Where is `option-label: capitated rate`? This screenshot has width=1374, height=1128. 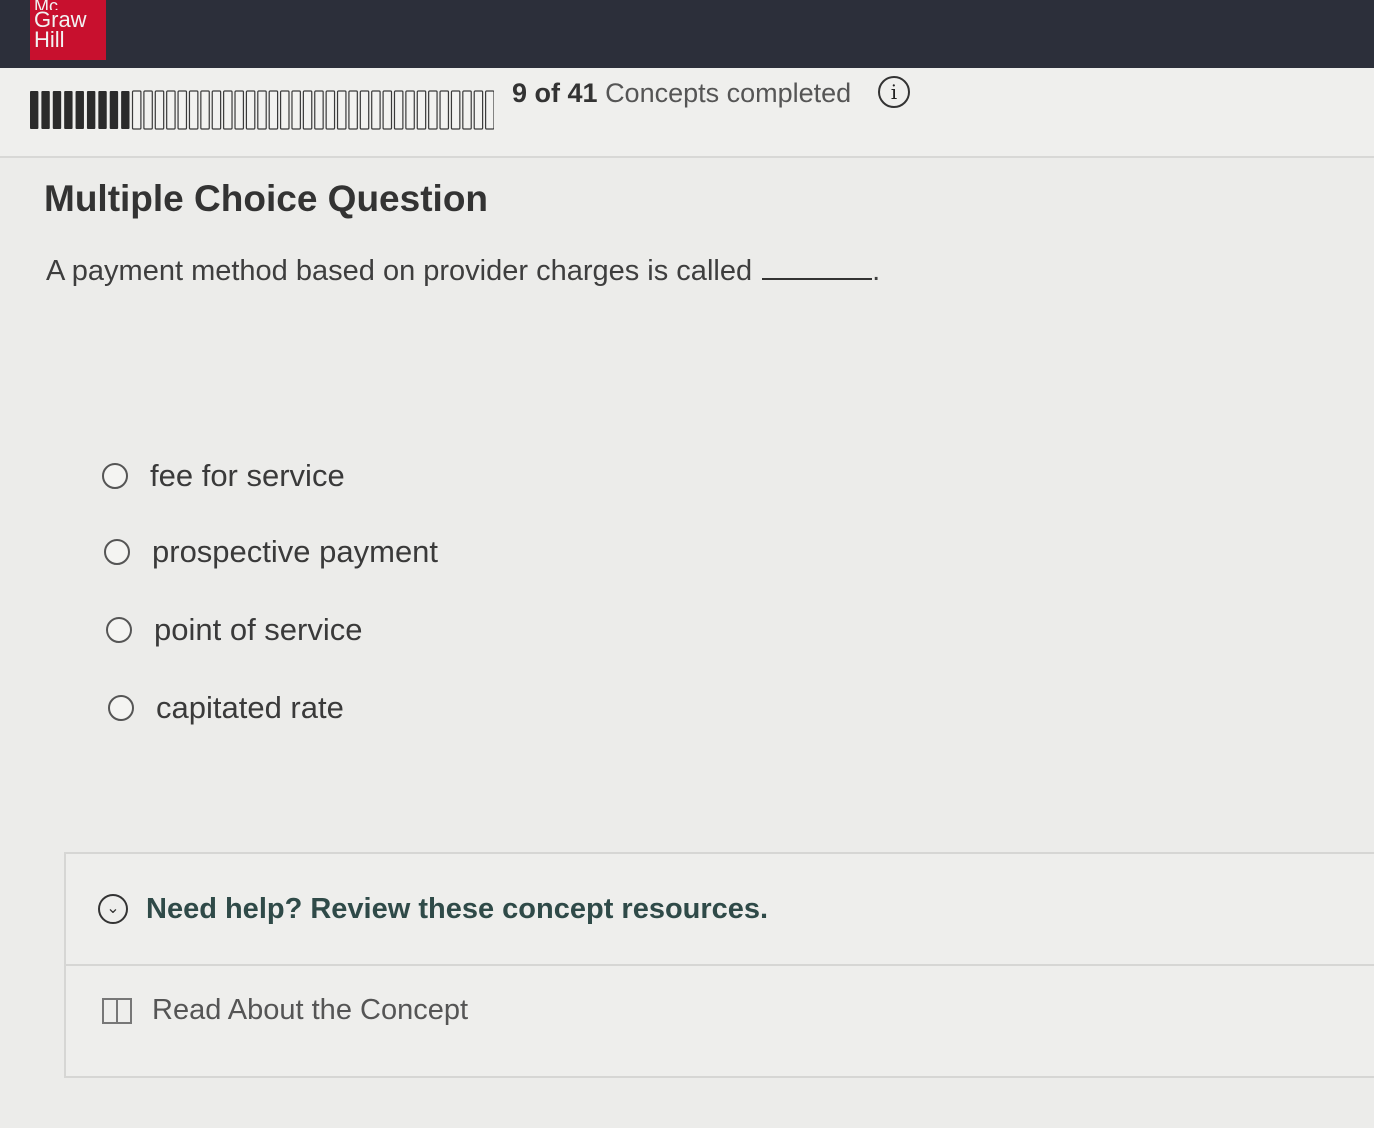
option-label: capitated rate is located at coordinates (250, 707).